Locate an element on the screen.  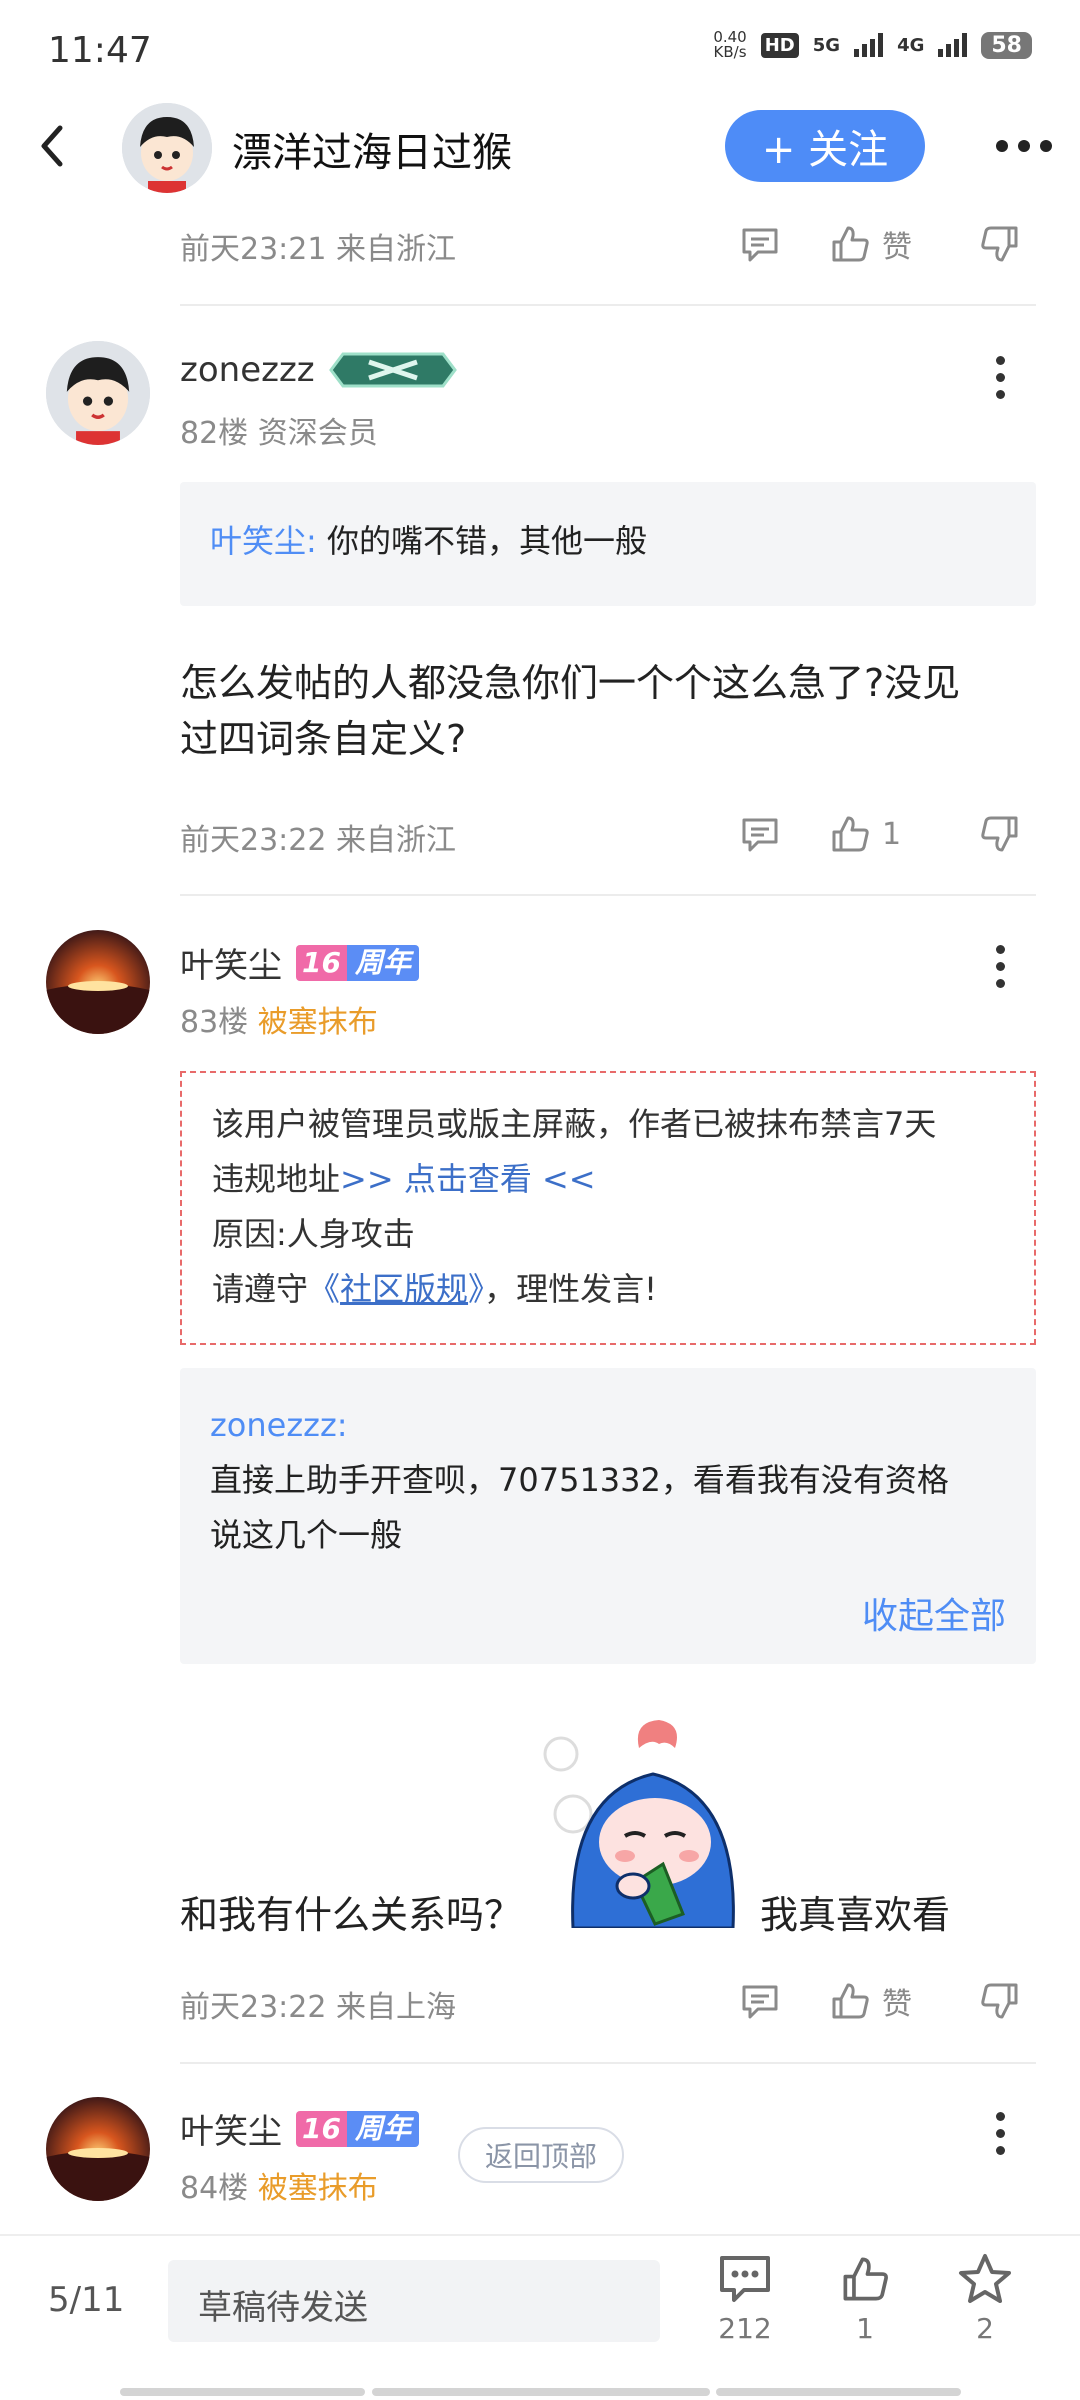
sticker-image is located at coordinates (646, 1822).